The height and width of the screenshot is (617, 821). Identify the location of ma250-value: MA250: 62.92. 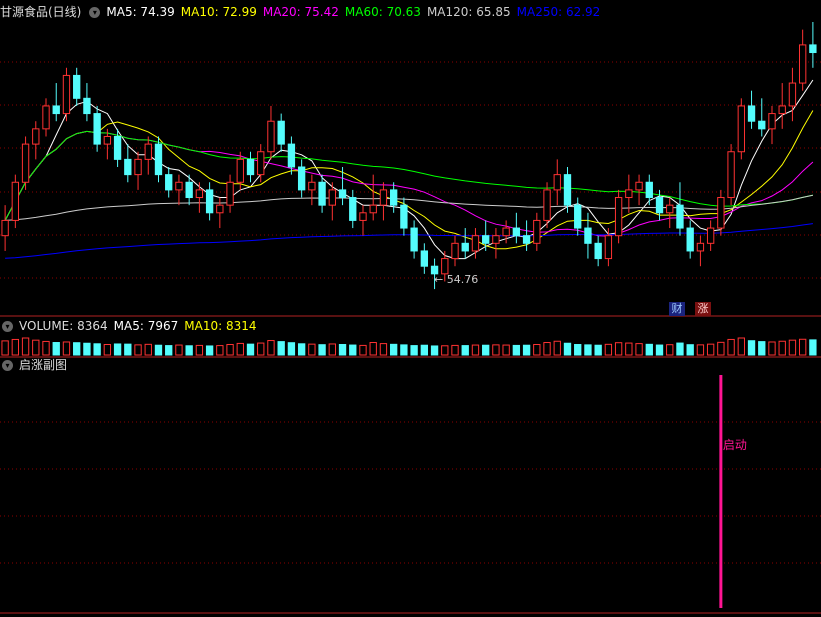
(558, 12).